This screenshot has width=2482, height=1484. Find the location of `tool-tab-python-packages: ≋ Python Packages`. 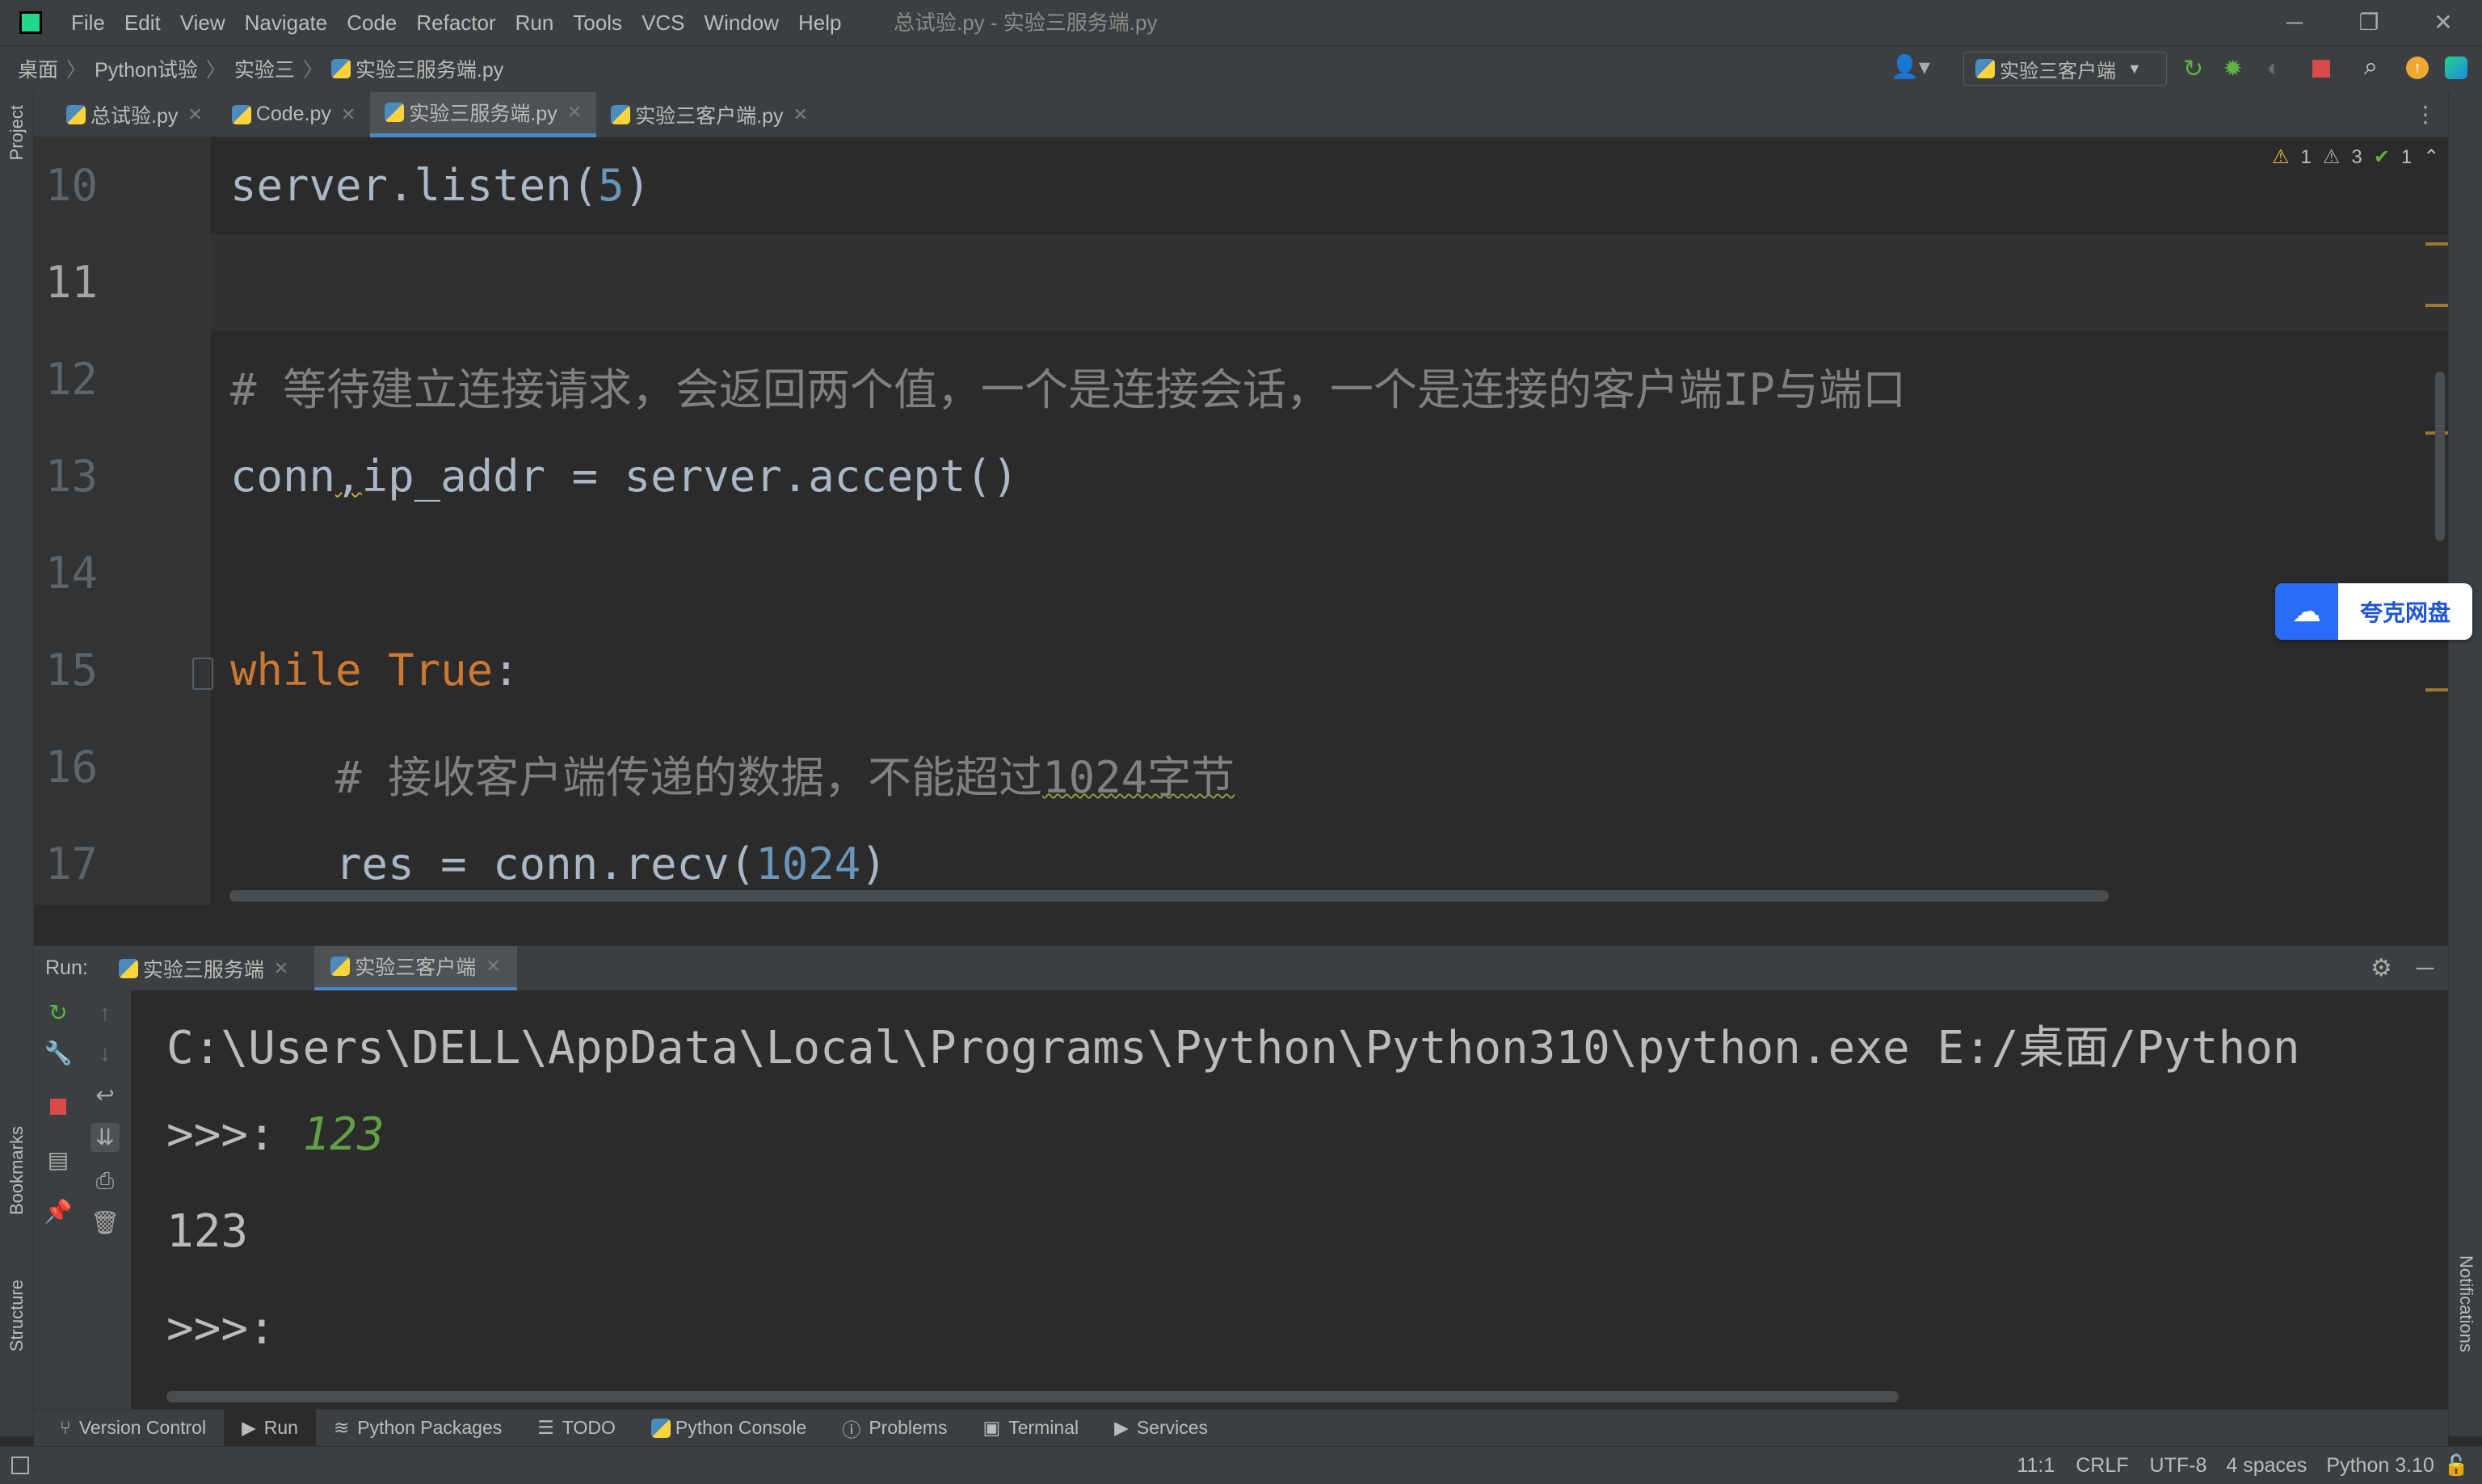

tool-tab-python-packages: ≋ Python Packages is located at coordinates (418, 1428).